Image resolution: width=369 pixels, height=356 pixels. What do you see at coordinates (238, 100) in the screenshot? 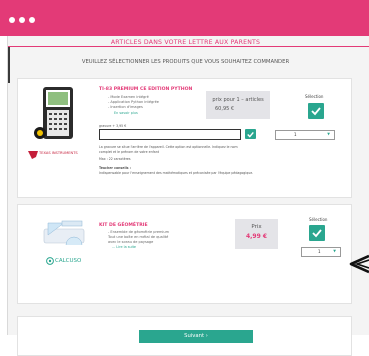
I see `price-label: prix pour 1 – articles` at bounding box center [238, 100].